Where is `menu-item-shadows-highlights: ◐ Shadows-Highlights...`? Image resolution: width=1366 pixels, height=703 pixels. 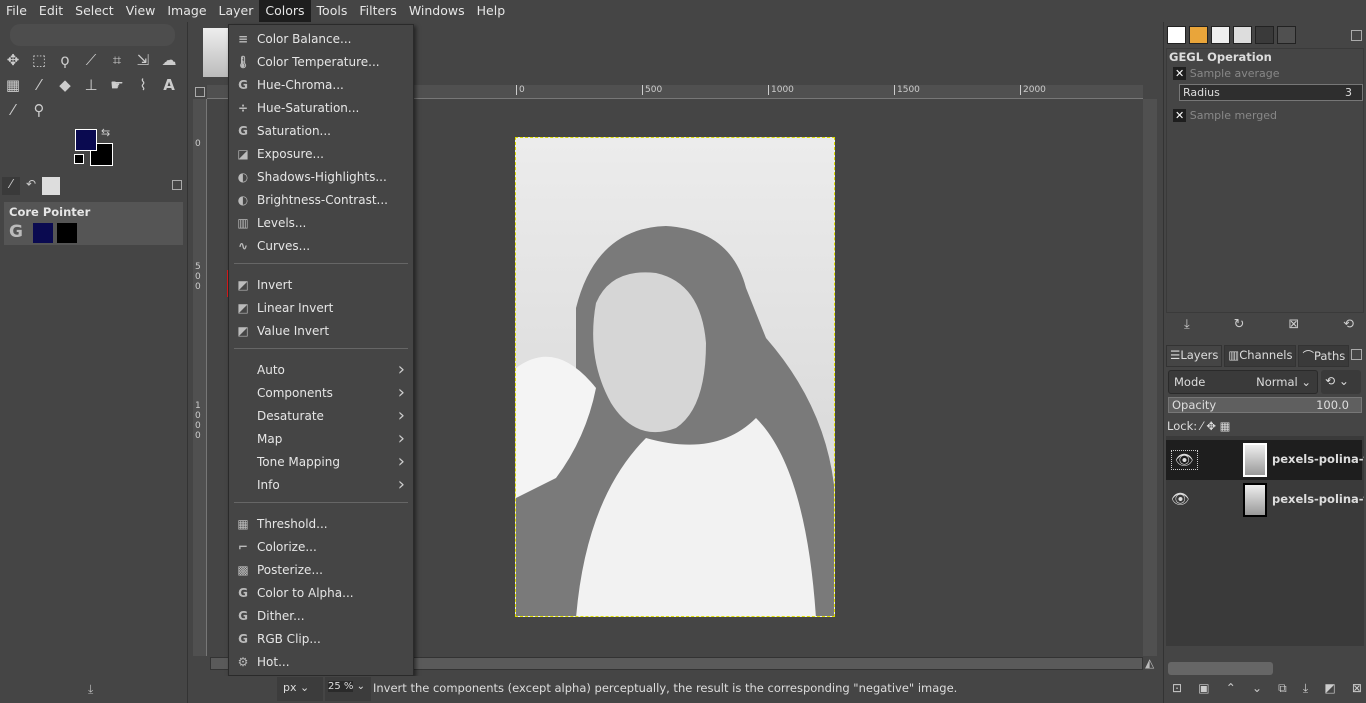
menu-item-shadows-highlights: ◐ Shadows-Highlights... is located at coordinates (321, 176).